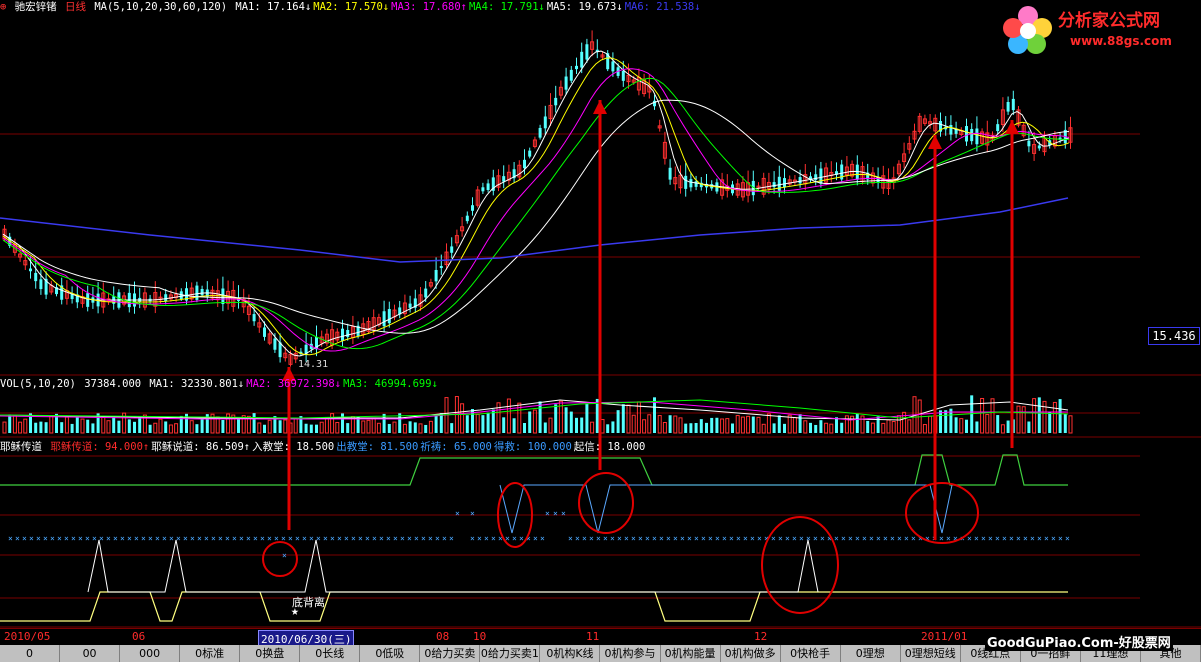 Image resolution: width=1201 pixels, height=662 pixels. I want to click on tab-14: 0理想, so click(870, 653).